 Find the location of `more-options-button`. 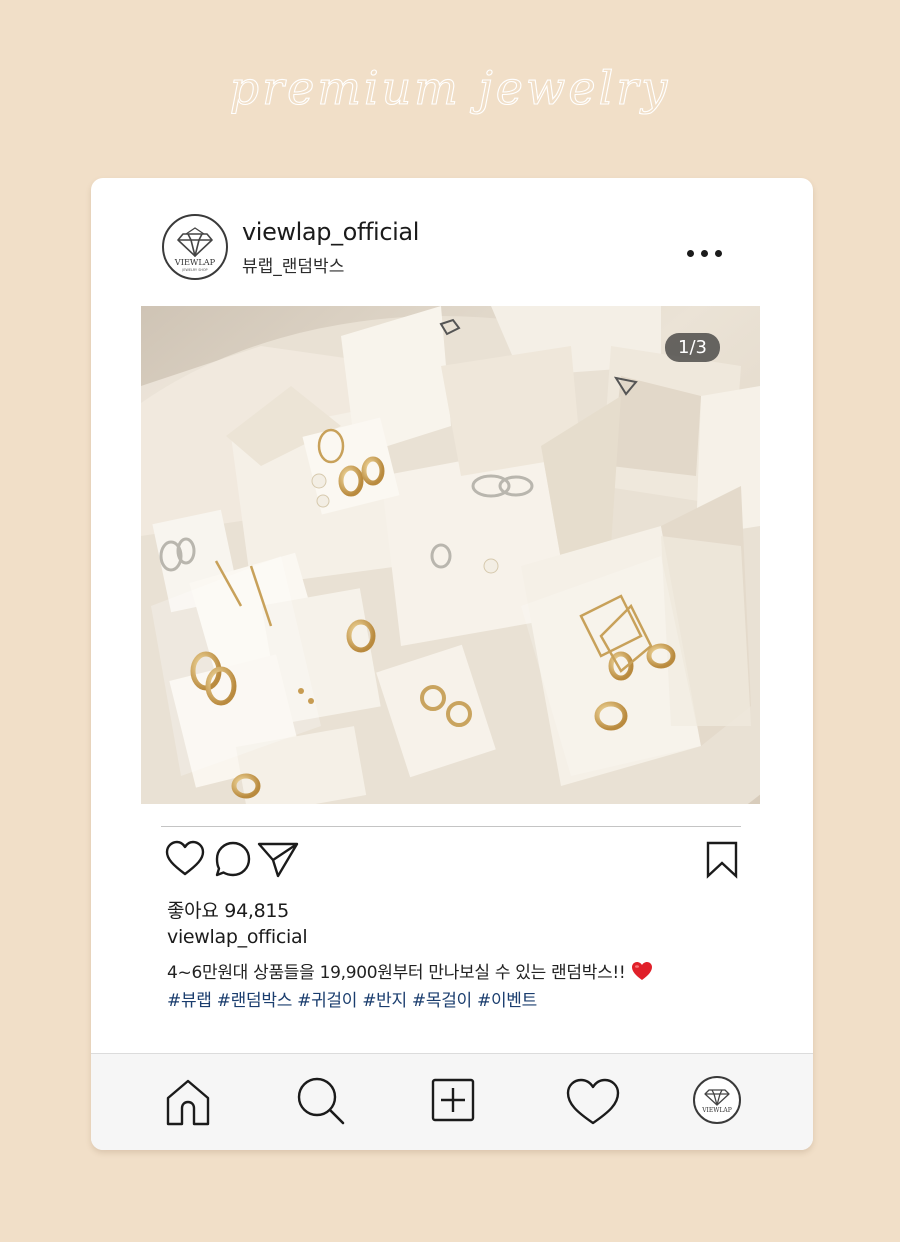

more-options-button is located at coordinates (704, 253).